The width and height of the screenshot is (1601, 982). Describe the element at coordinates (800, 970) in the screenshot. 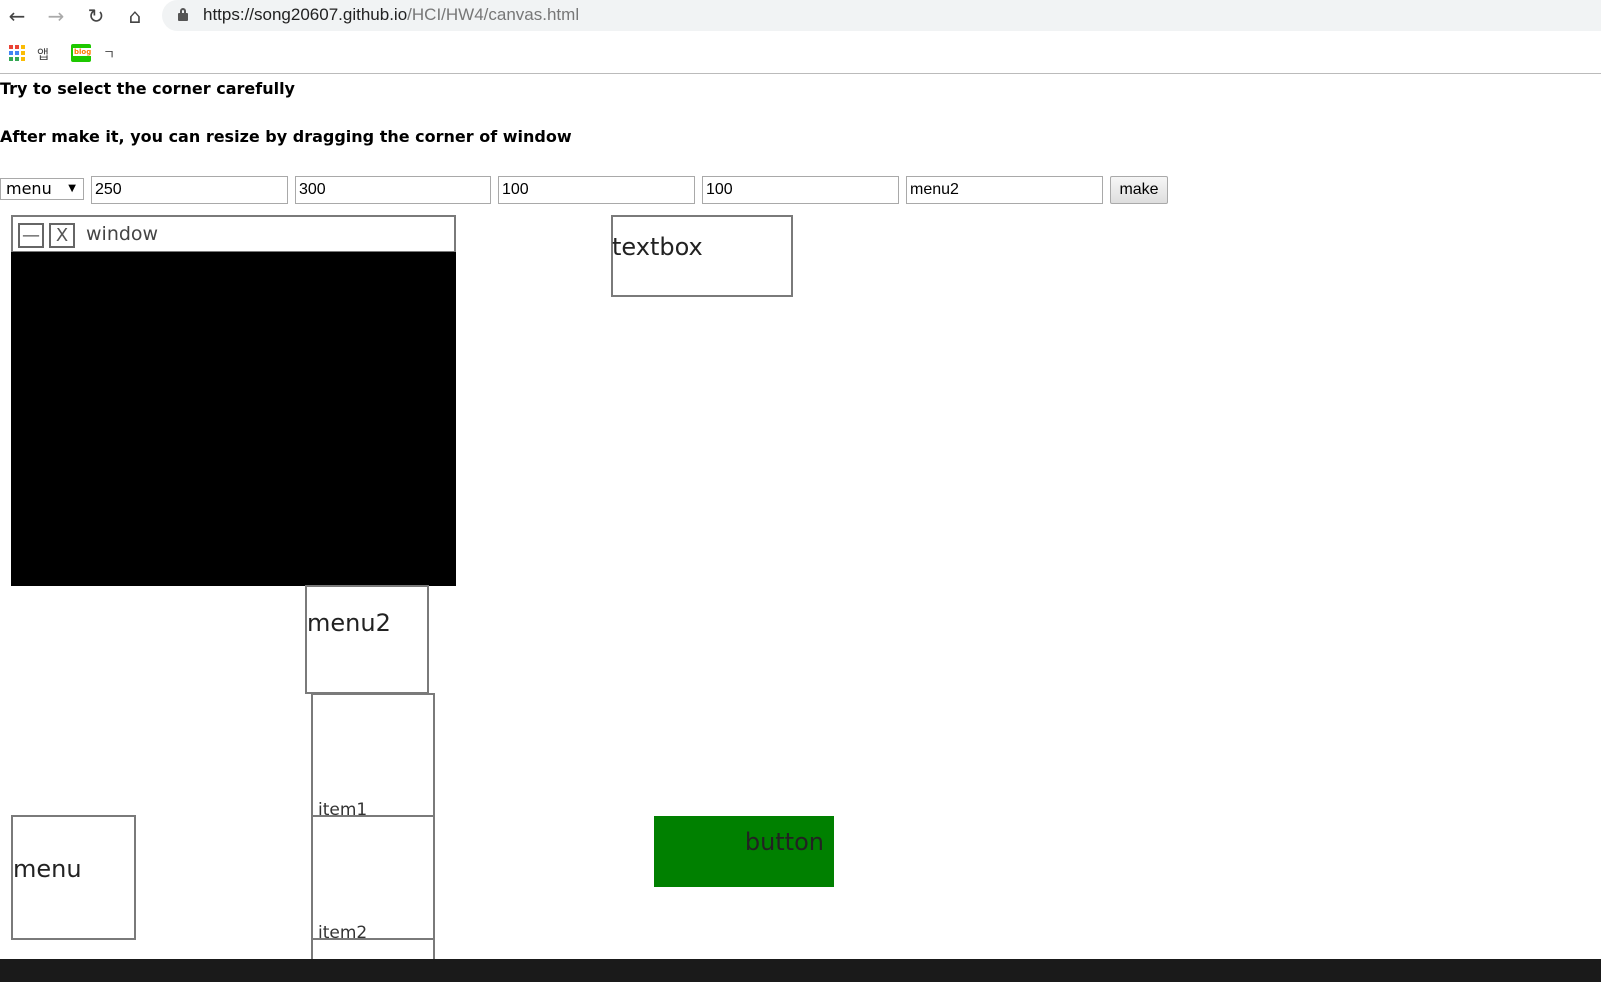

I see `taskbar` at that location.